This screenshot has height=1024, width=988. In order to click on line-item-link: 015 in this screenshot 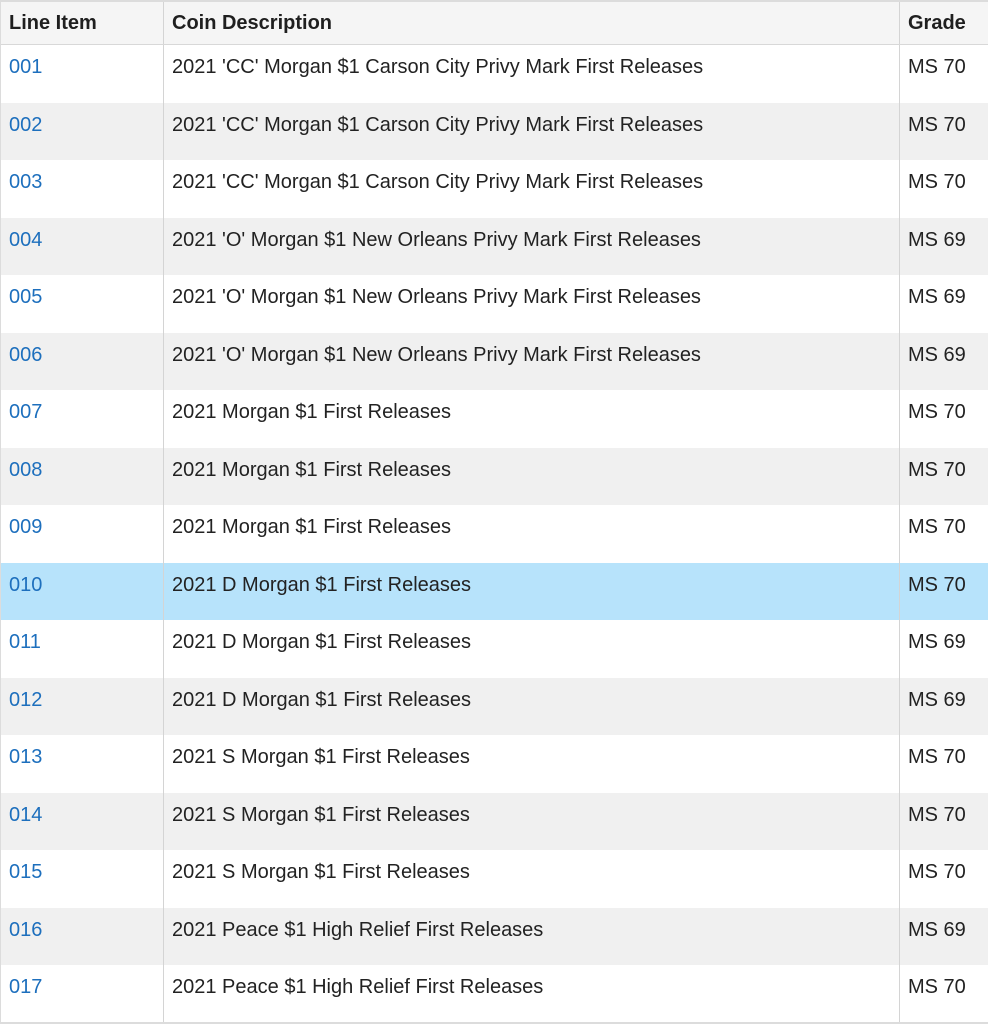, I will do `click(82, 879)`.